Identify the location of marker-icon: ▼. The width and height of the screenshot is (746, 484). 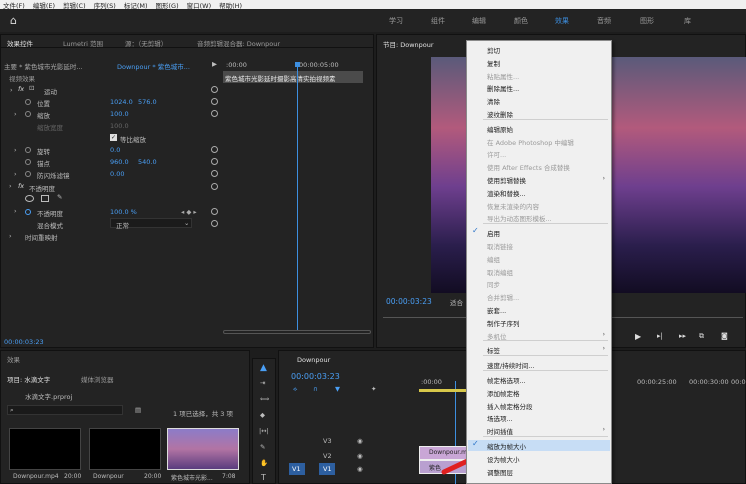
(337, 389).